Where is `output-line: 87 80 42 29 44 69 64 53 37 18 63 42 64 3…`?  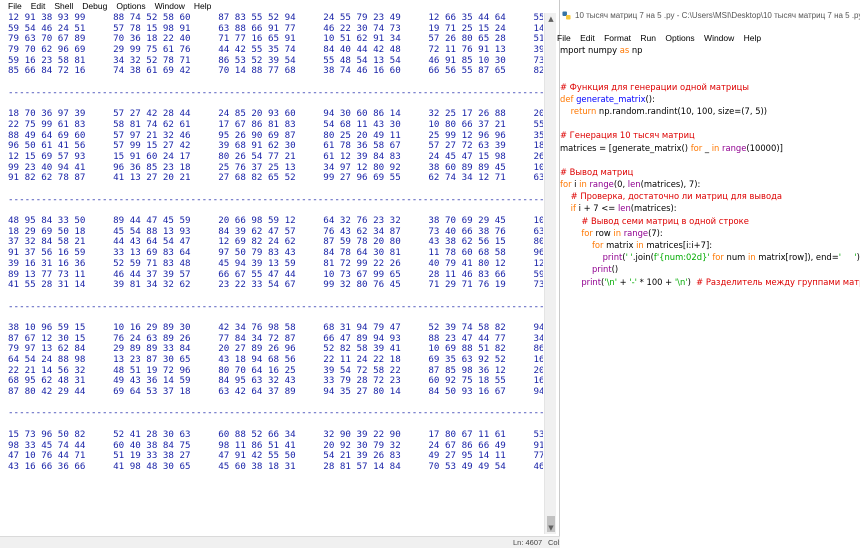
output-line: 87 80 42 29 44 69 64 53 37 18 63 42 64 3… is located at coordinates (275, 392).